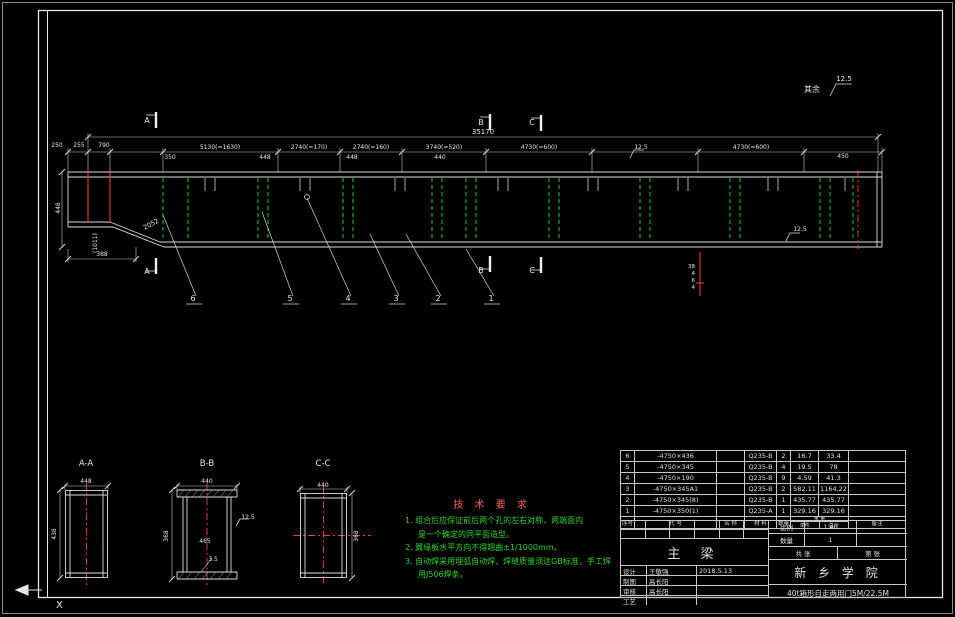 This screenshot has height=617, width=955. I want to click on dim-bottom-left: 388, so click(102, 254).